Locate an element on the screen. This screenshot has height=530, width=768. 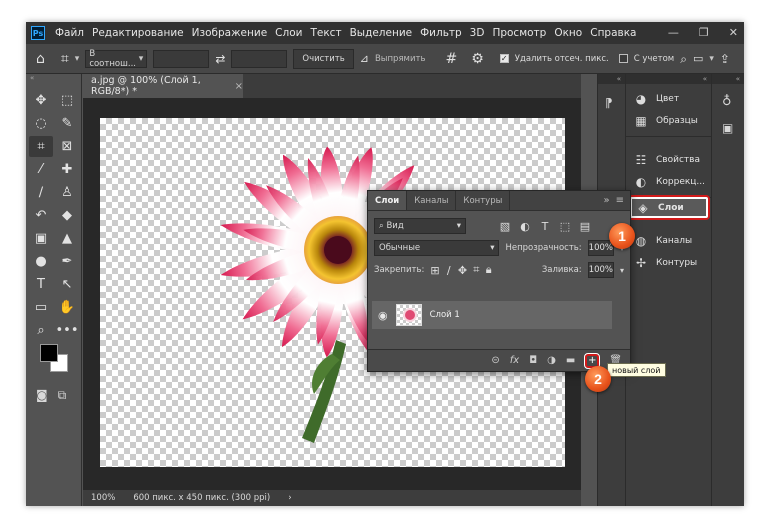
type-tool-icon: T is located at coordinates (41, 284).